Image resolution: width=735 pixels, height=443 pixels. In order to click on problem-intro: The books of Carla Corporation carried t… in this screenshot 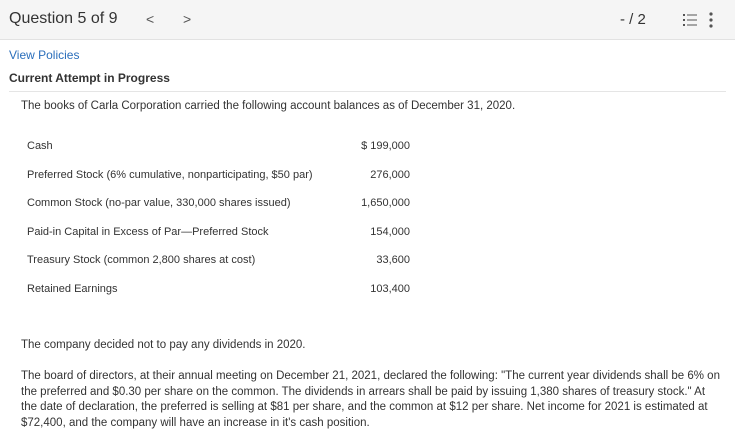, I will do `click(268, 106)`.